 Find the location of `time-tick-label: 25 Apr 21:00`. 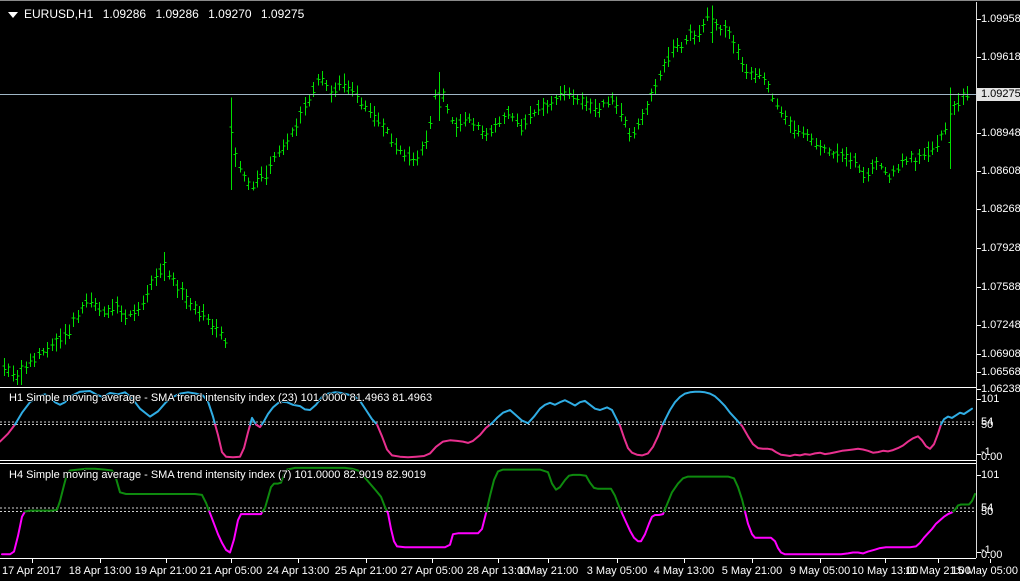

time-tick-label: 25 Apr 21:00 is located at coordinates (366, 571).